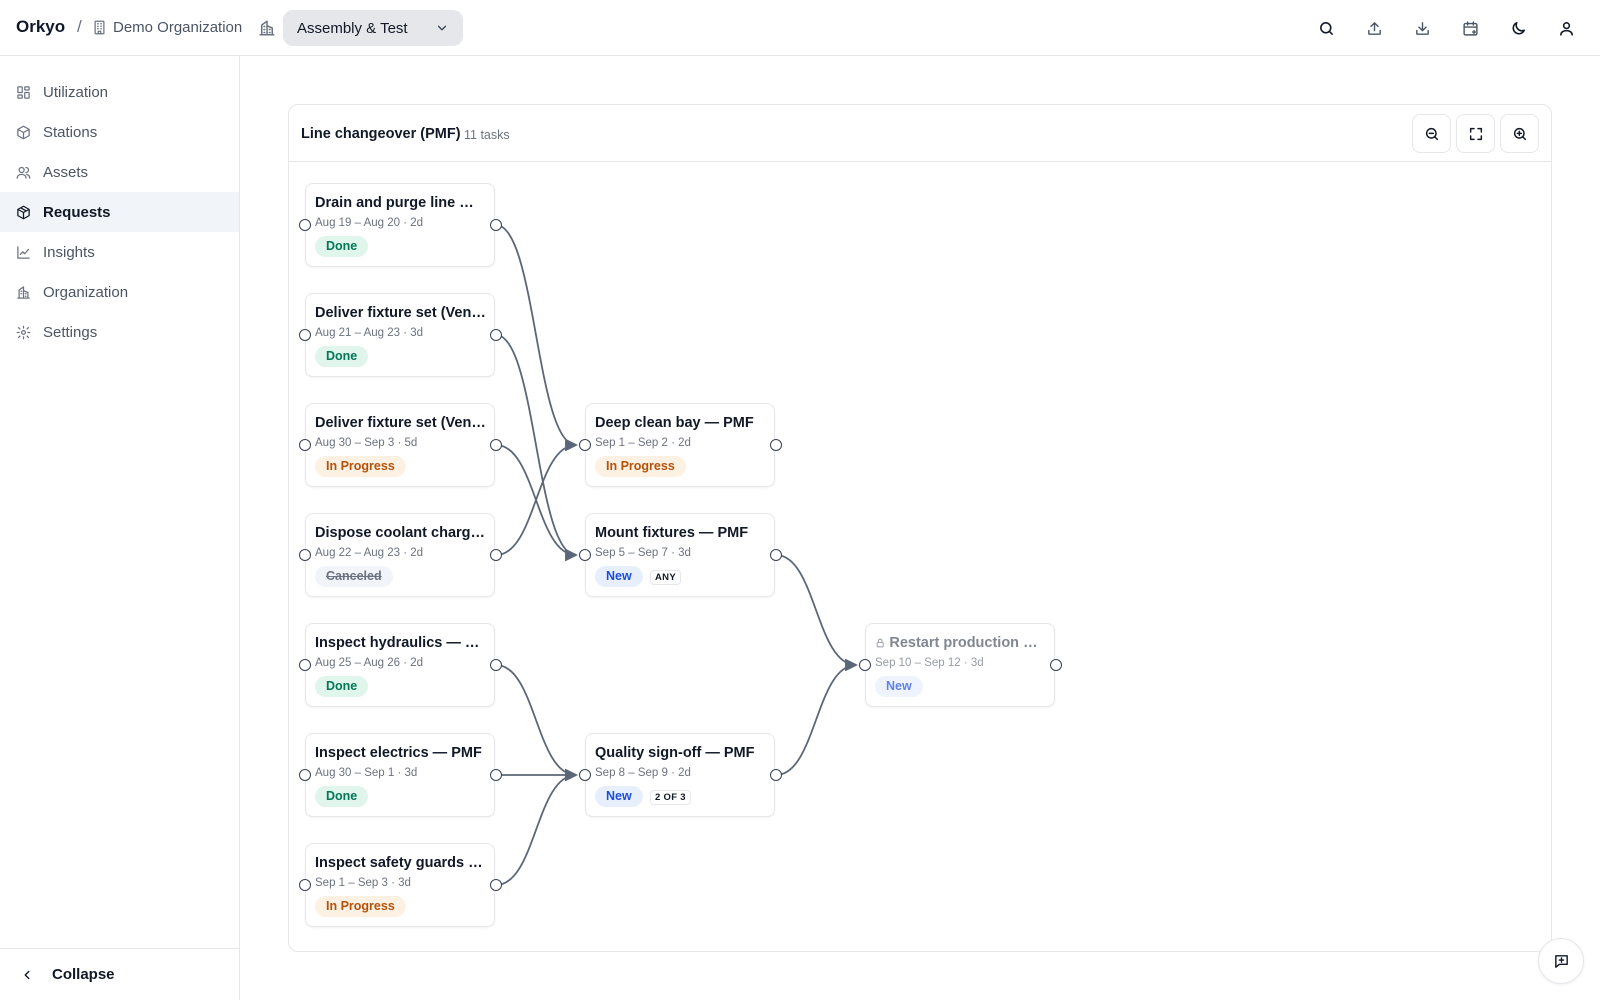  What do you see at coordinates (352, 28) in the screenshot?
I see `workspace-select-value: Assembly & Test` at bounding box center [352, 28].